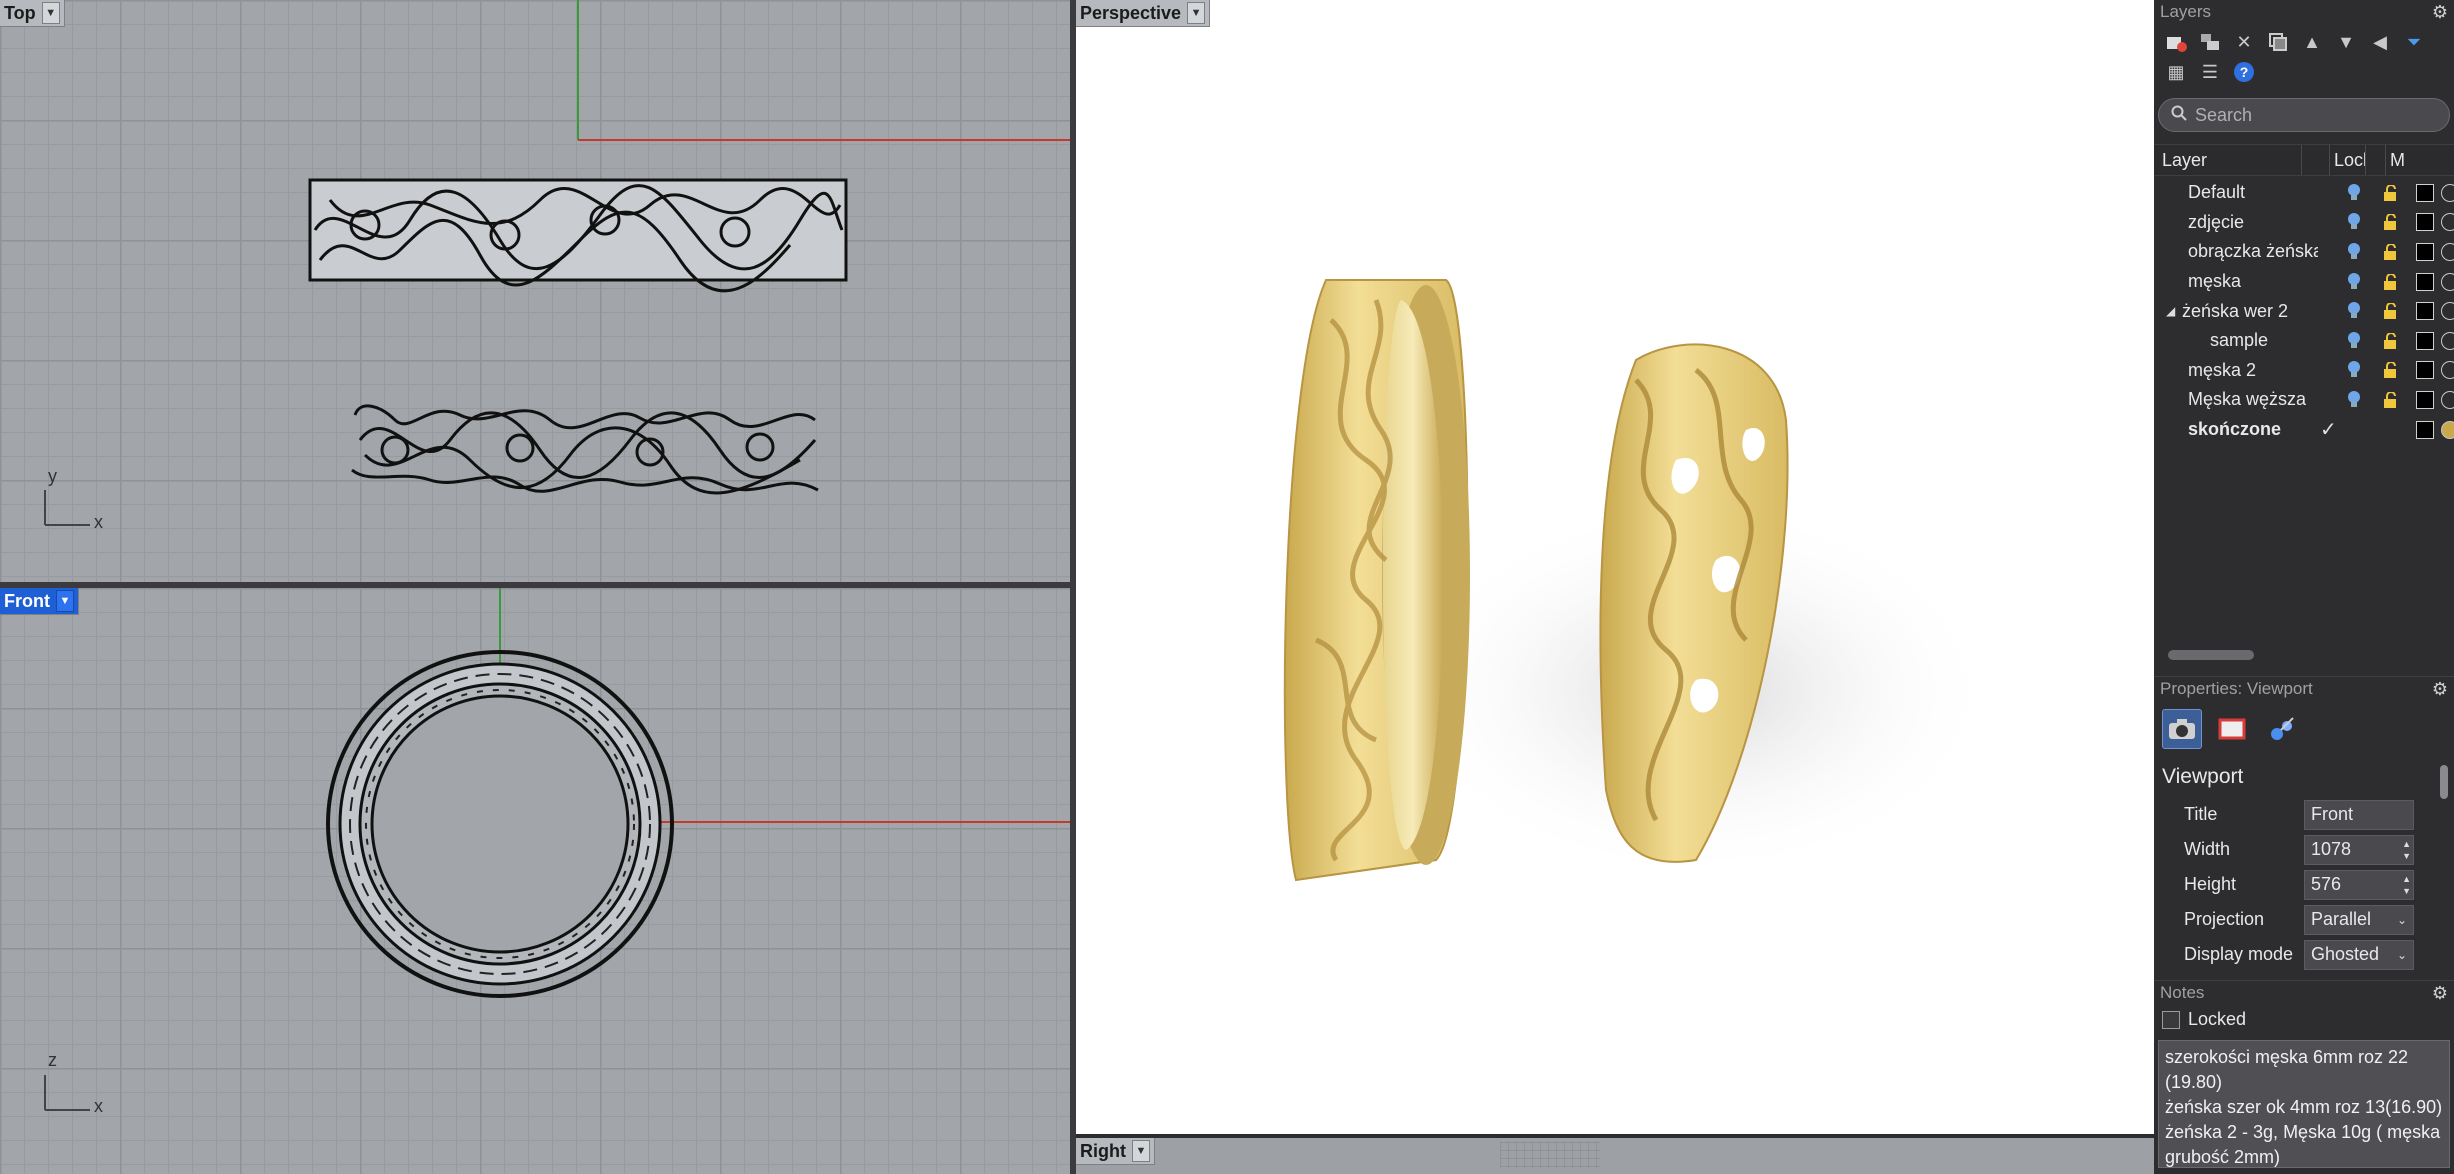  Describe the element at coordinates (2278, 42) in the screenshot. I see `duplicate-layer-icon` at that location.